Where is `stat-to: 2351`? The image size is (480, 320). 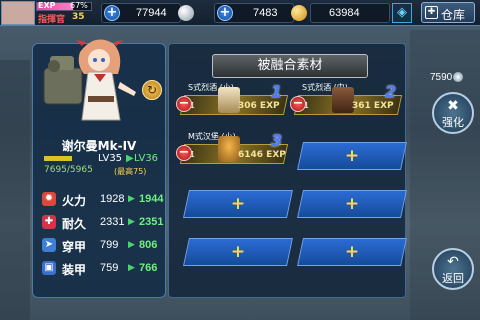
stat-to: 2351 is located at coordinates (151, 222).